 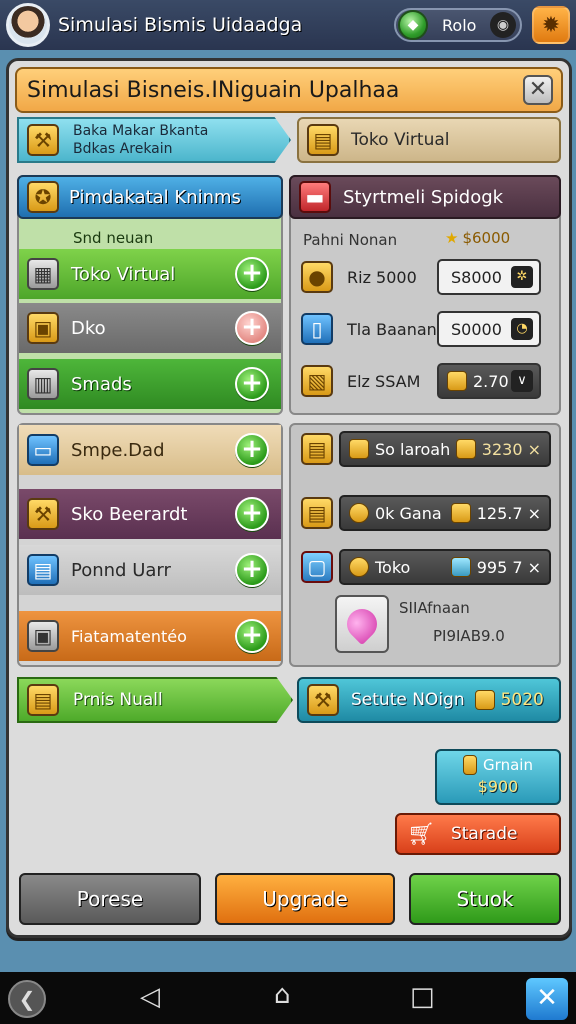 What do you see at coordinates (445, 567) in the screenshot?
I see `stat-pill: Toko 995 7 ×` at bounding box center [445, 567].